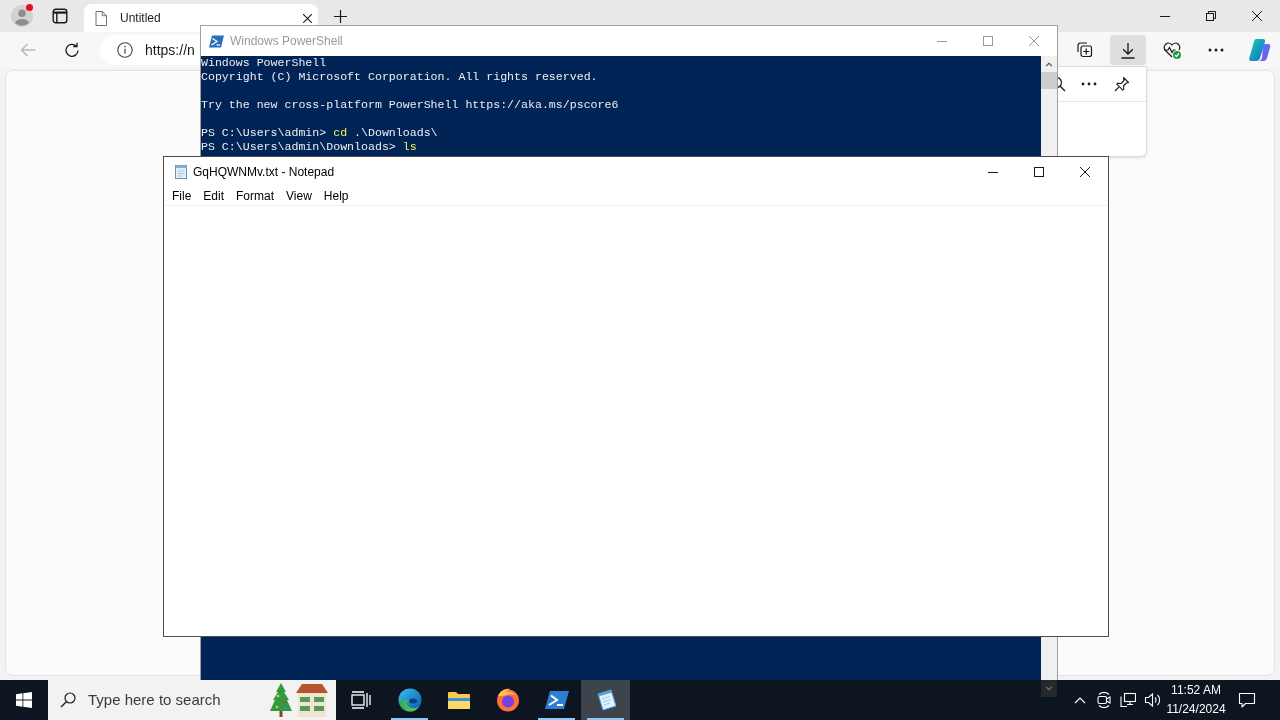  I want to click on folder-icon, so click(458, 700).